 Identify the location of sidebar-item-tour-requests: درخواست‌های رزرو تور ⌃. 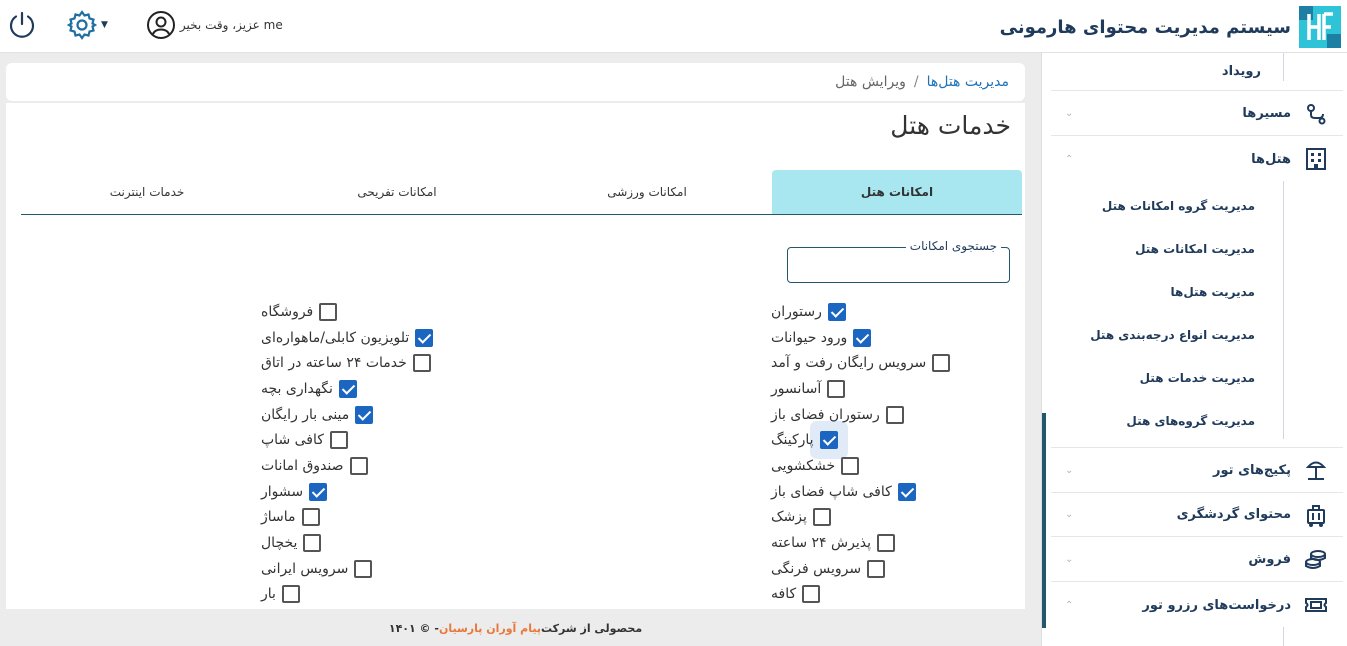
(1197, 605).